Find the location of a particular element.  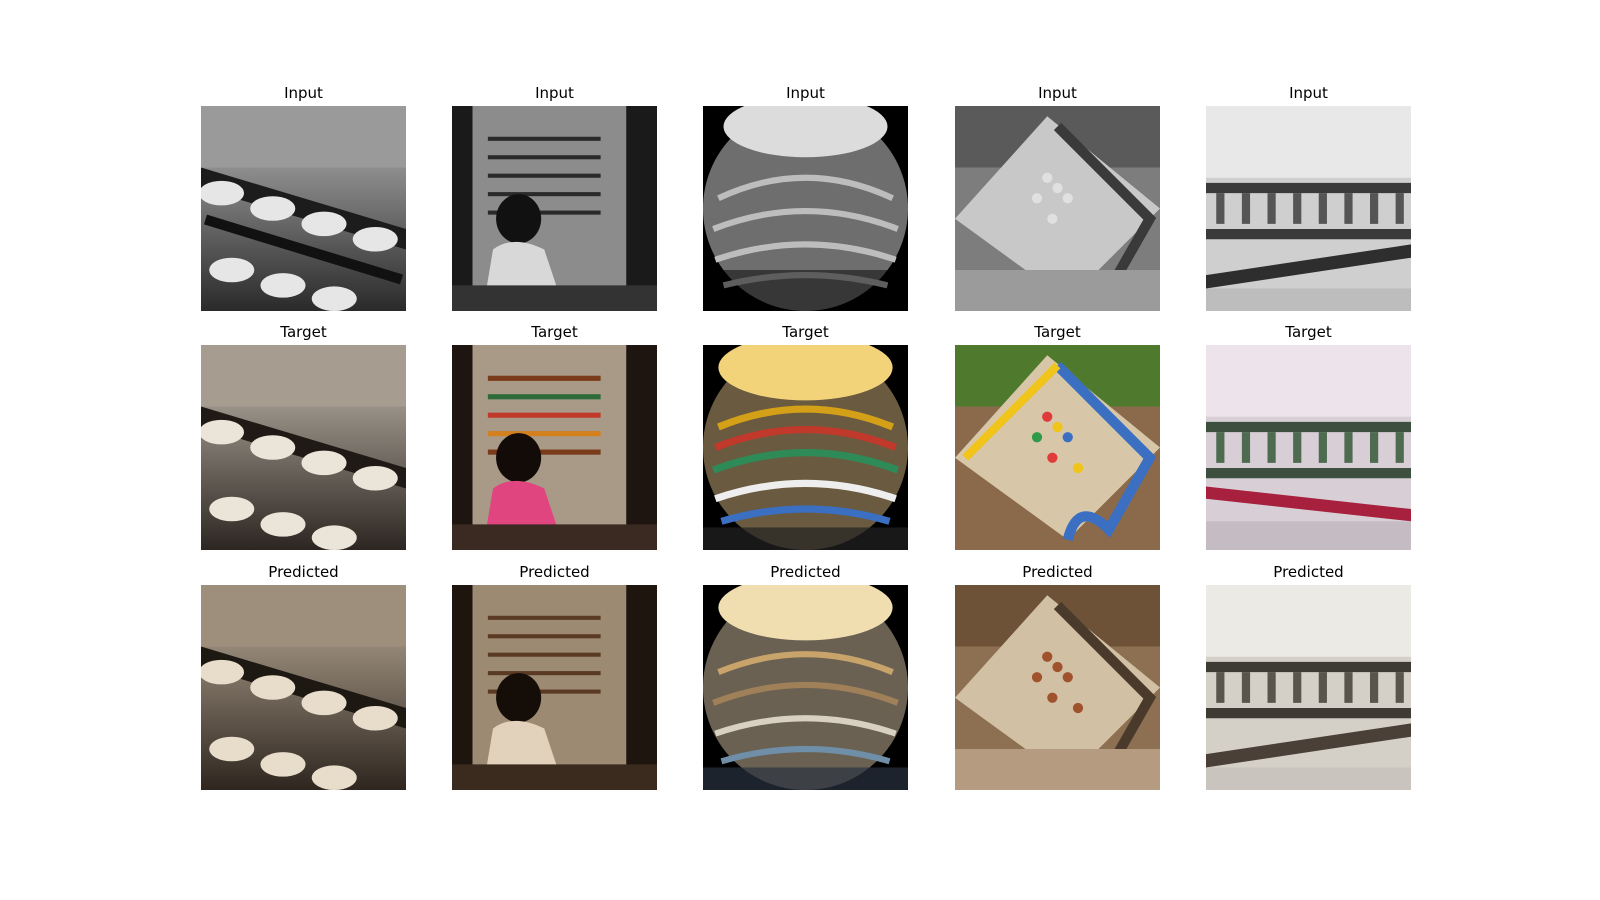

toy-abacus-photo-target is located at coordinates (1057, 447).